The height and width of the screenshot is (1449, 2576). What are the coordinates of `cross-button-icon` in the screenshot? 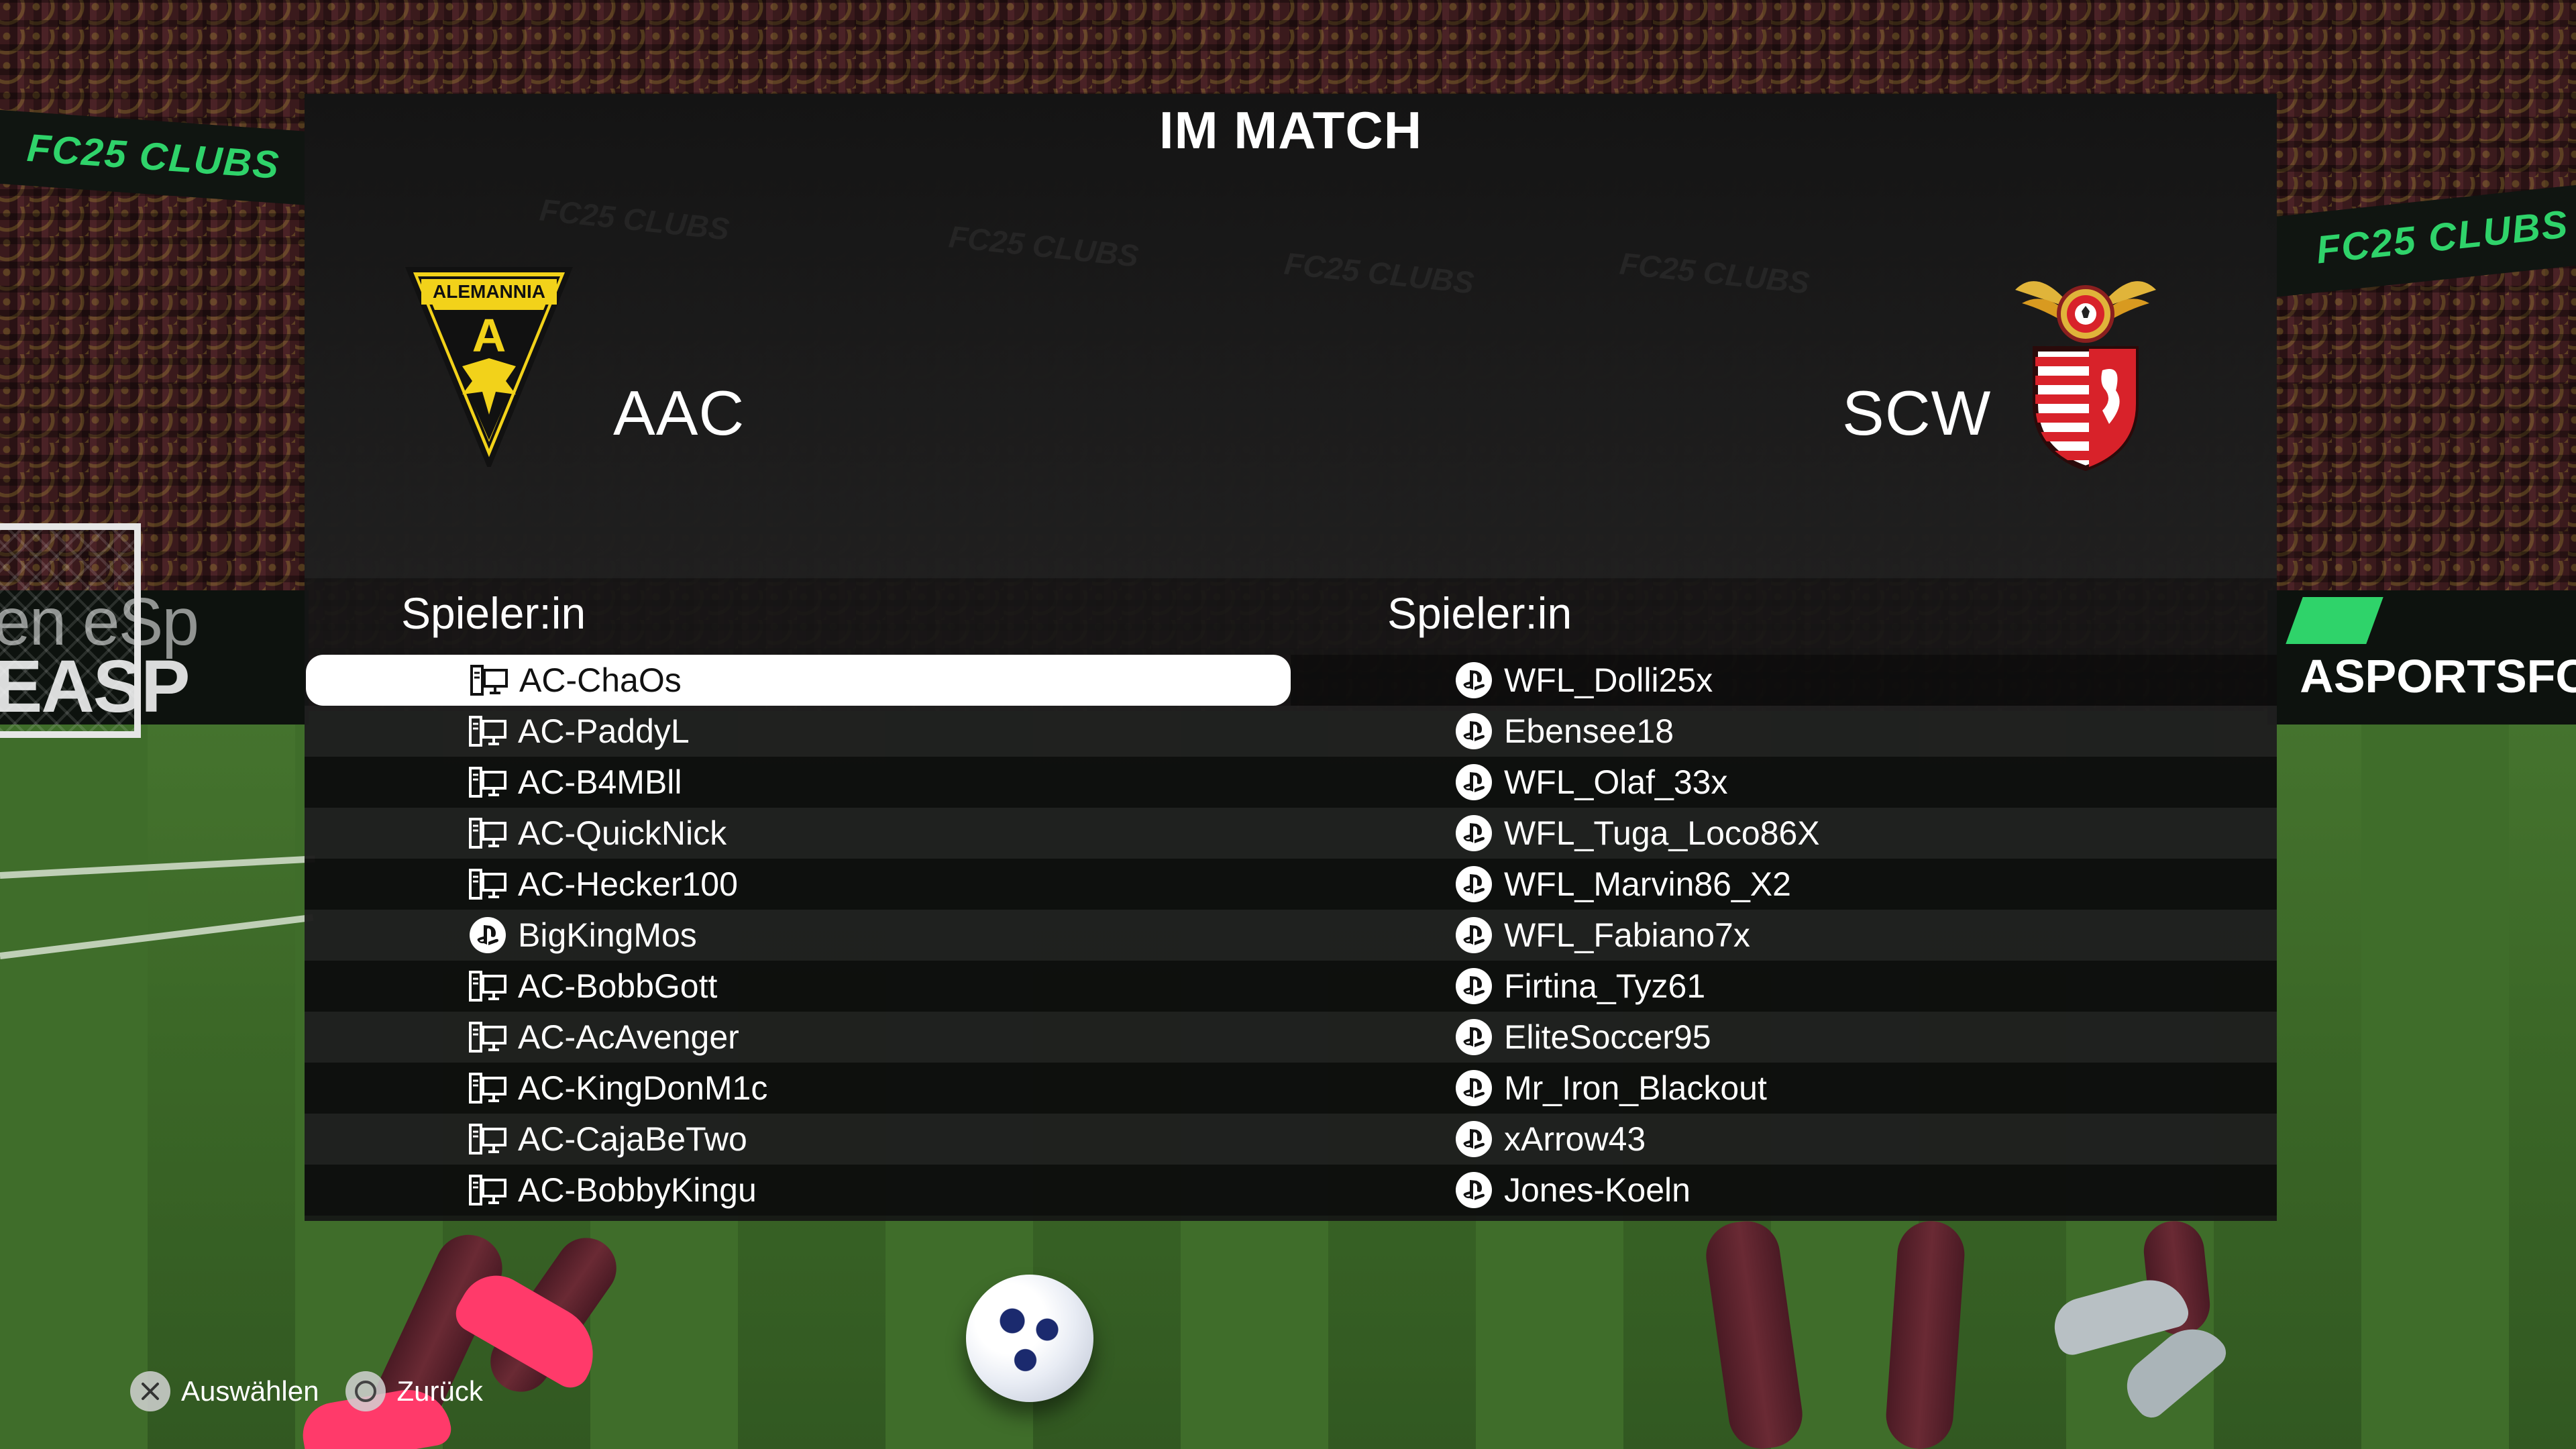 It's located at (150, 1391).